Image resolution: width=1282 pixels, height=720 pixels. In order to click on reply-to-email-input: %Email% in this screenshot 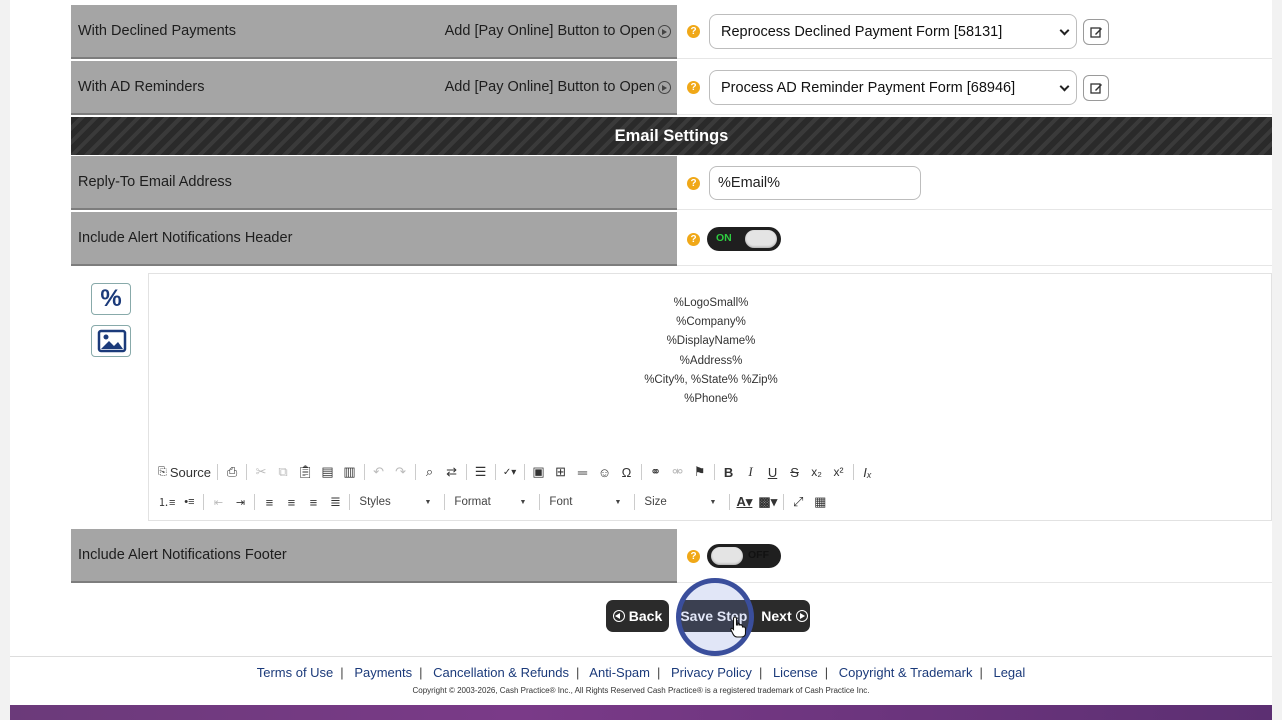, I will do `click(815, 183)`.